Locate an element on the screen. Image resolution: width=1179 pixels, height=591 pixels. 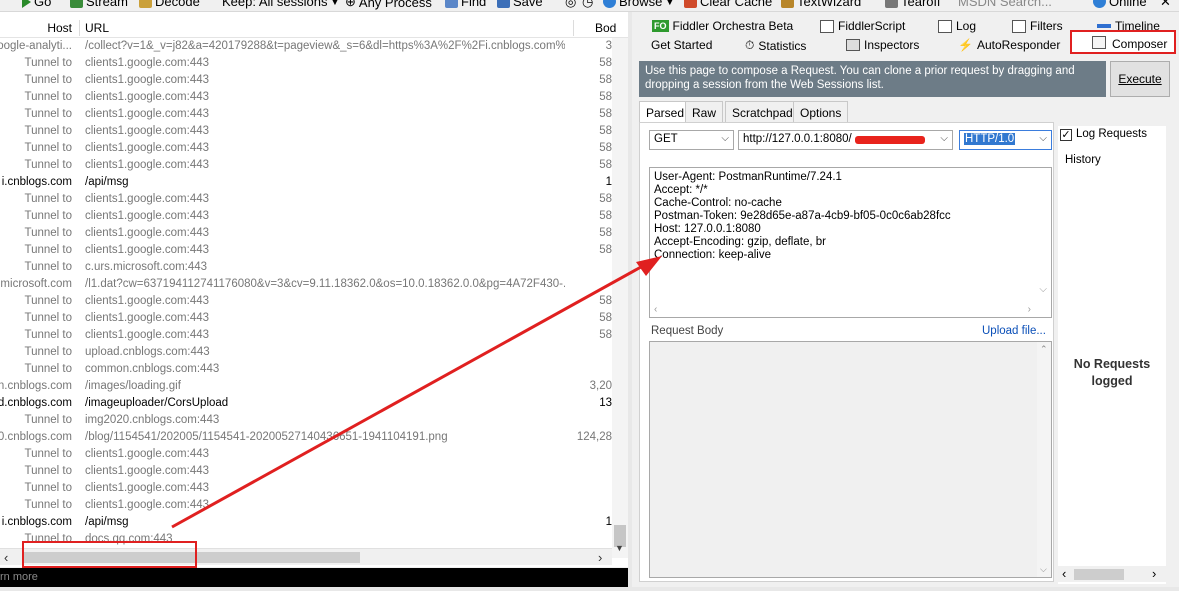
textwizard-button: TextWizard is located at coordinates (821, 4).